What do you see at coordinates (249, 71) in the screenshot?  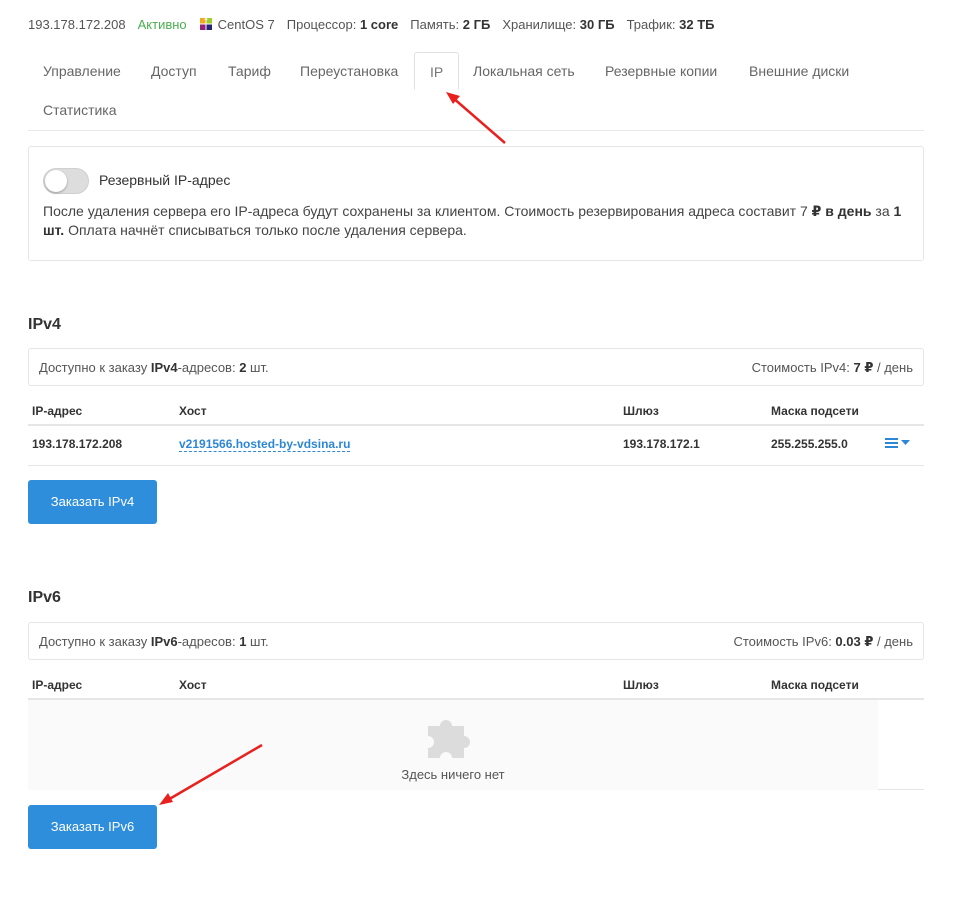 I see `tab-tariff: Тариф` at bounding box center [249, 71].